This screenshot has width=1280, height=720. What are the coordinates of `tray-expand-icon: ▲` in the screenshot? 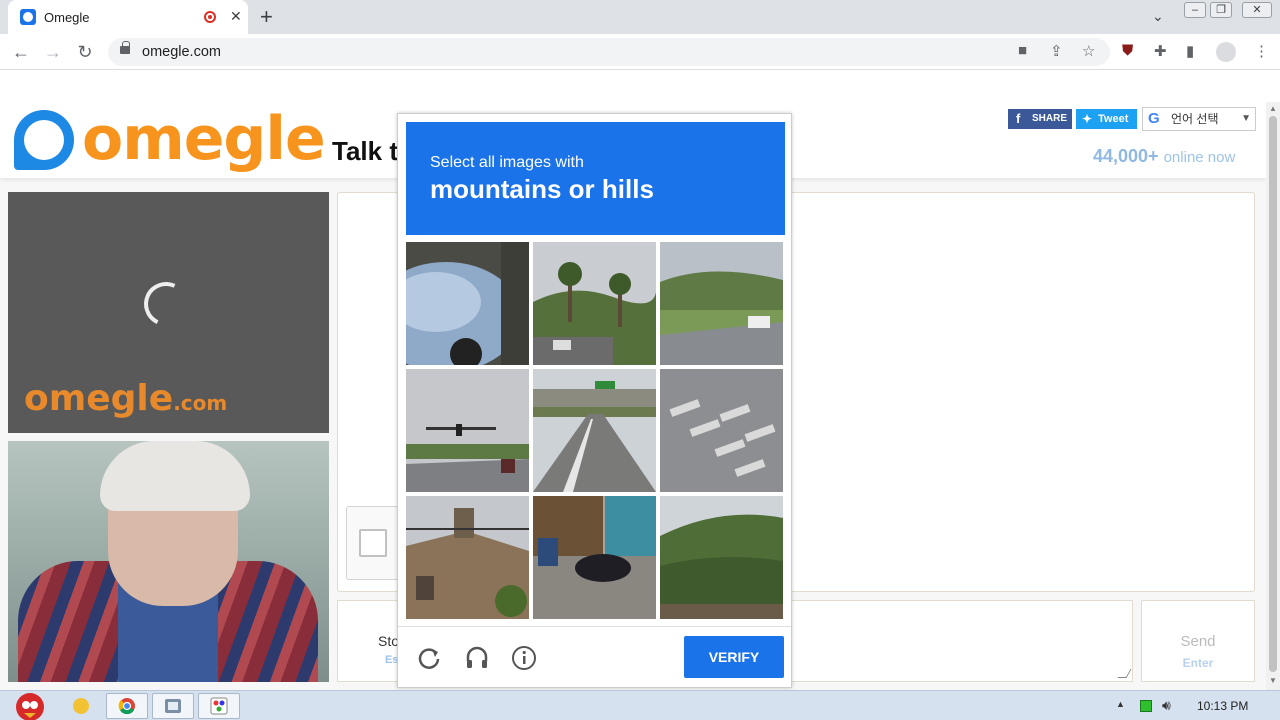 It's located at (1120, 704).